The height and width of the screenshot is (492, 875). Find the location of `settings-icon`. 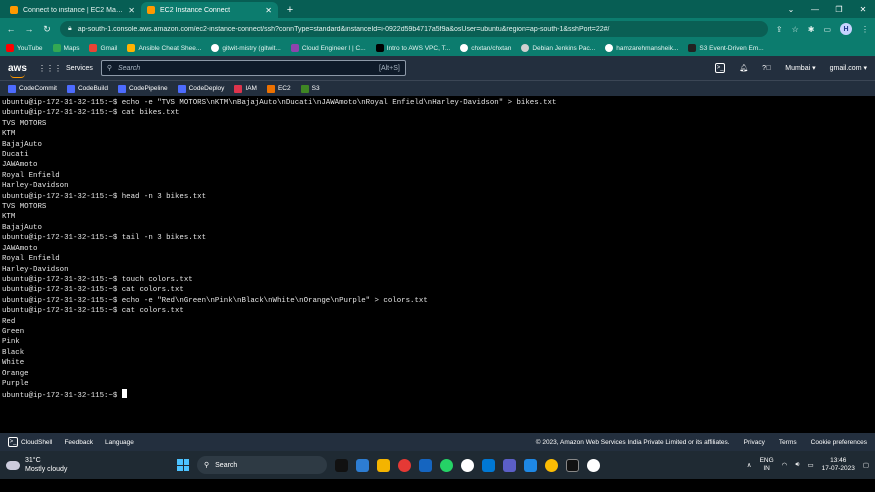

settings-icon is located at coordinates (530, 465).